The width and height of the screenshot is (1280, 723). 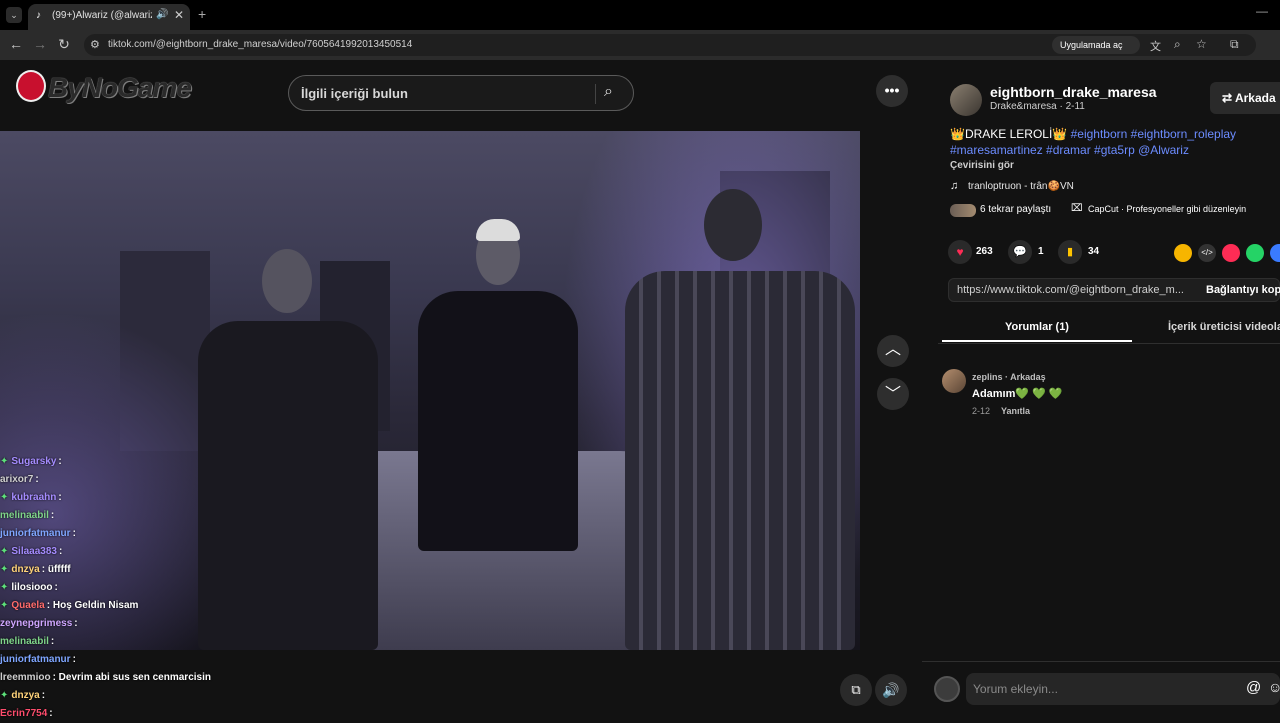 What do you see at coordinates (1153, 134) in the screenshot?
I see `caption-hashtags-line1: #eightborn #eightborn_roleplay` at bounding box center [1153, 134].